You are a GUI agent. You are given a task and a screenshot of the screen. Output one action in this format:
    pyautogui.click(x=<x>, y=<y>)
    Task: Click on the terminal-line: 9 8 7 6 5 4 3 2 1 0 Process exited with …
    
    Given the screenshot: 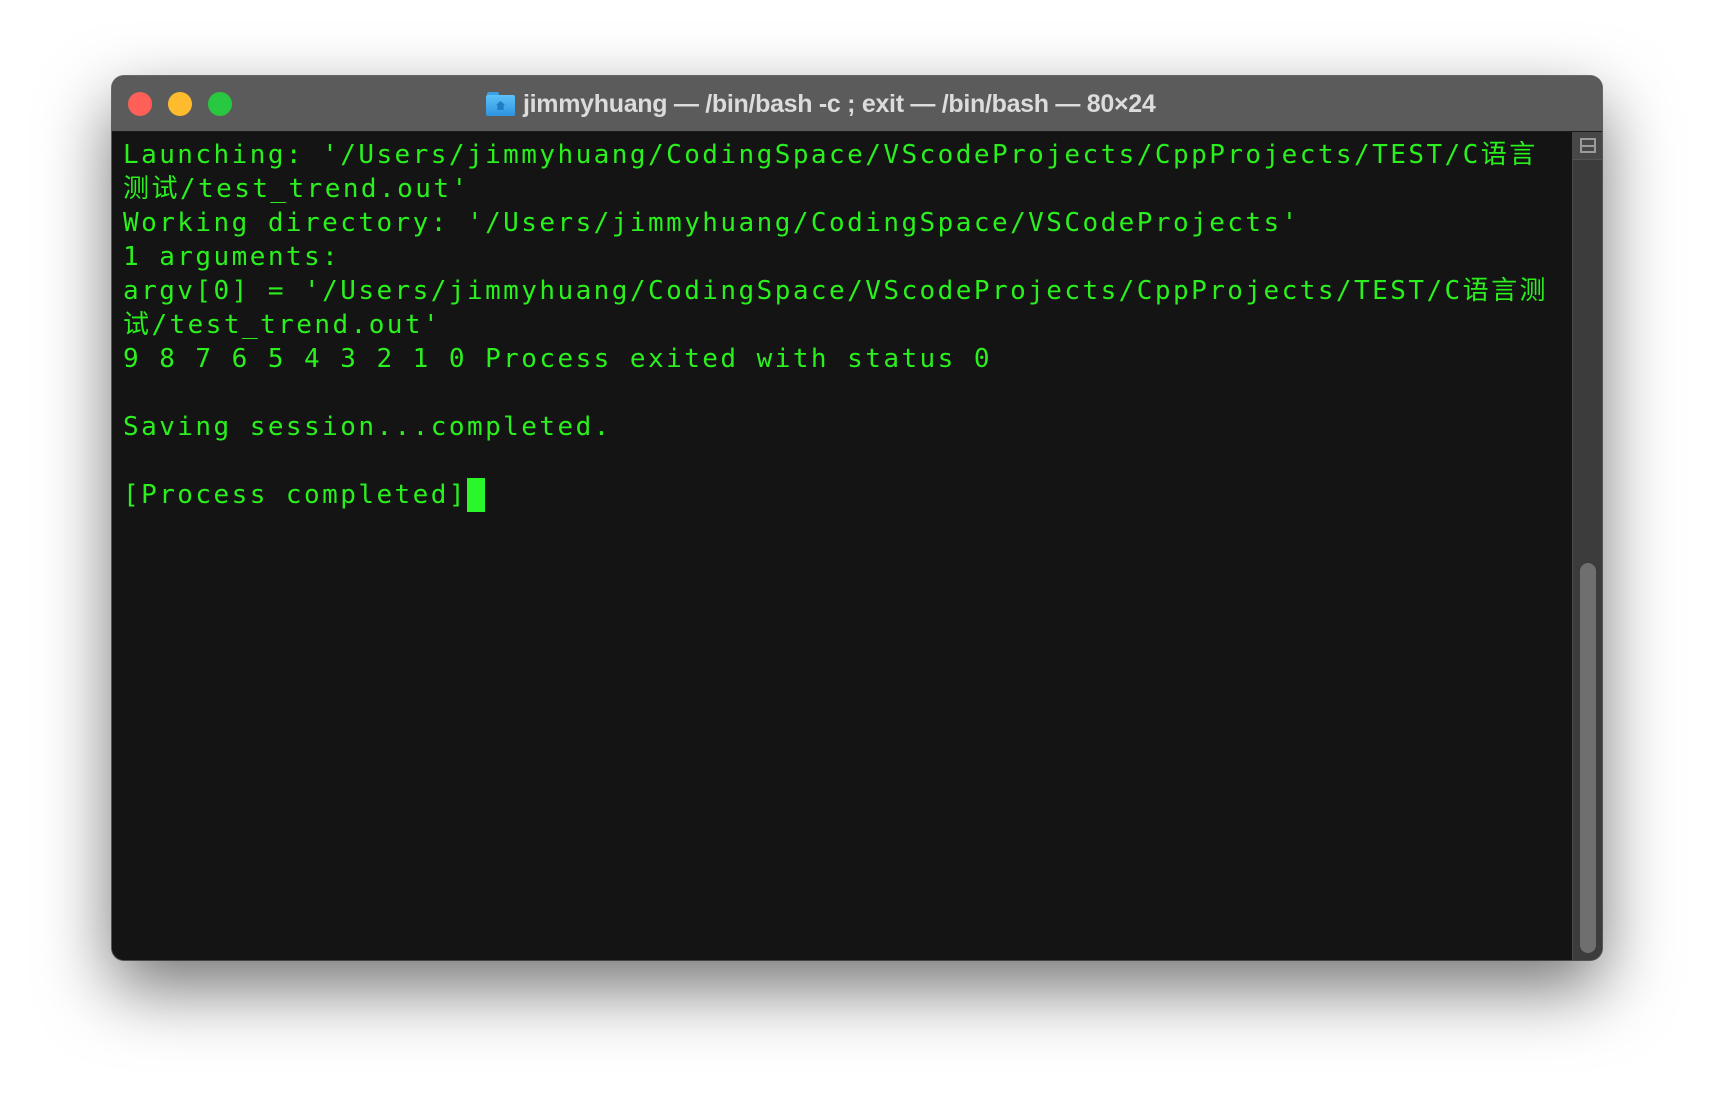 What is the action you would take?
    pyautogui.click(x=557, y=359)
    